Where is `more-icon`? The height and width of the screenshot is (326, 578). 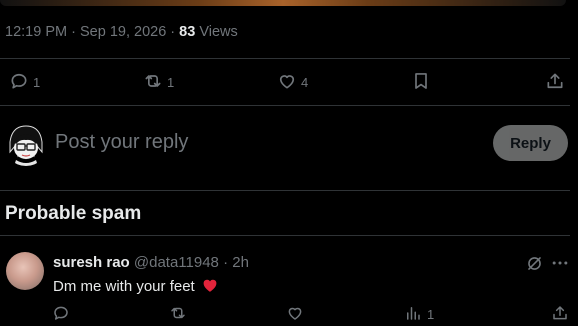 more-icon is located at coordinates (560, 263).